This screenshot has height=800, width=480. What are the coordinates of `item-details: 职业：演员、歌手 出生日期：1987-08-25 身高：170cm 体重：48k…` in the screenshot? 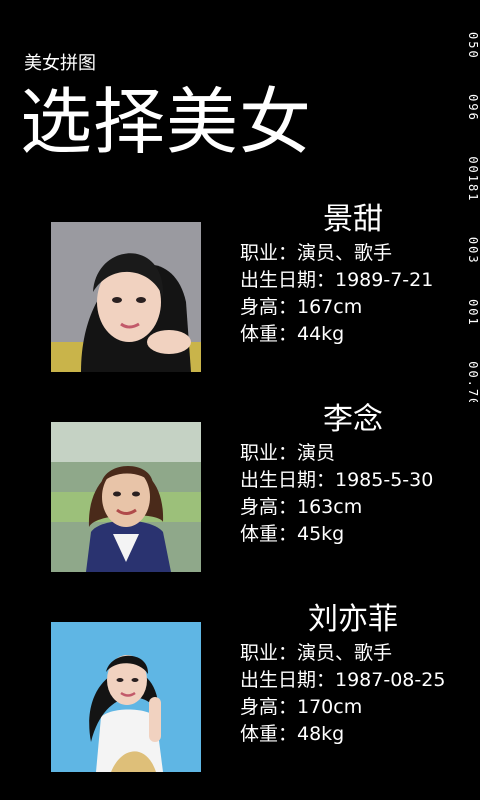 It's located at (342, 694).